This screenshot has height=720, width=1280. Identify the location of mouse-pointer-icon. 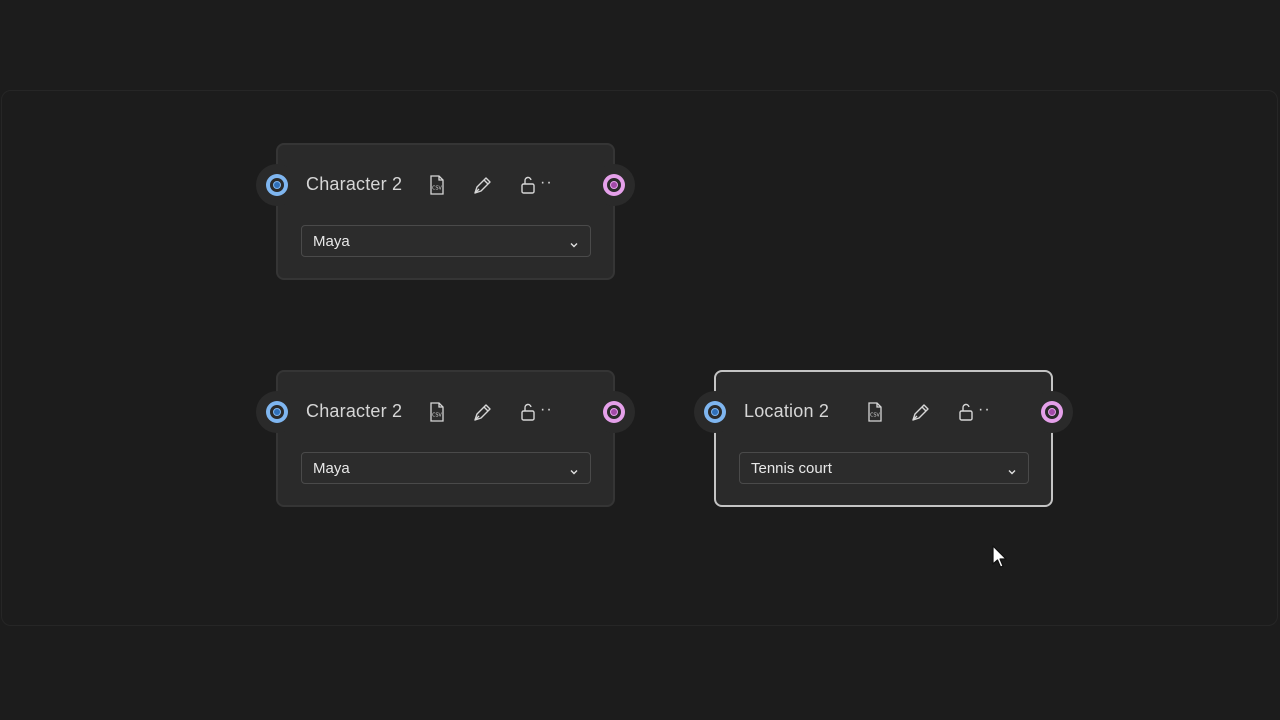
(1000, 557).